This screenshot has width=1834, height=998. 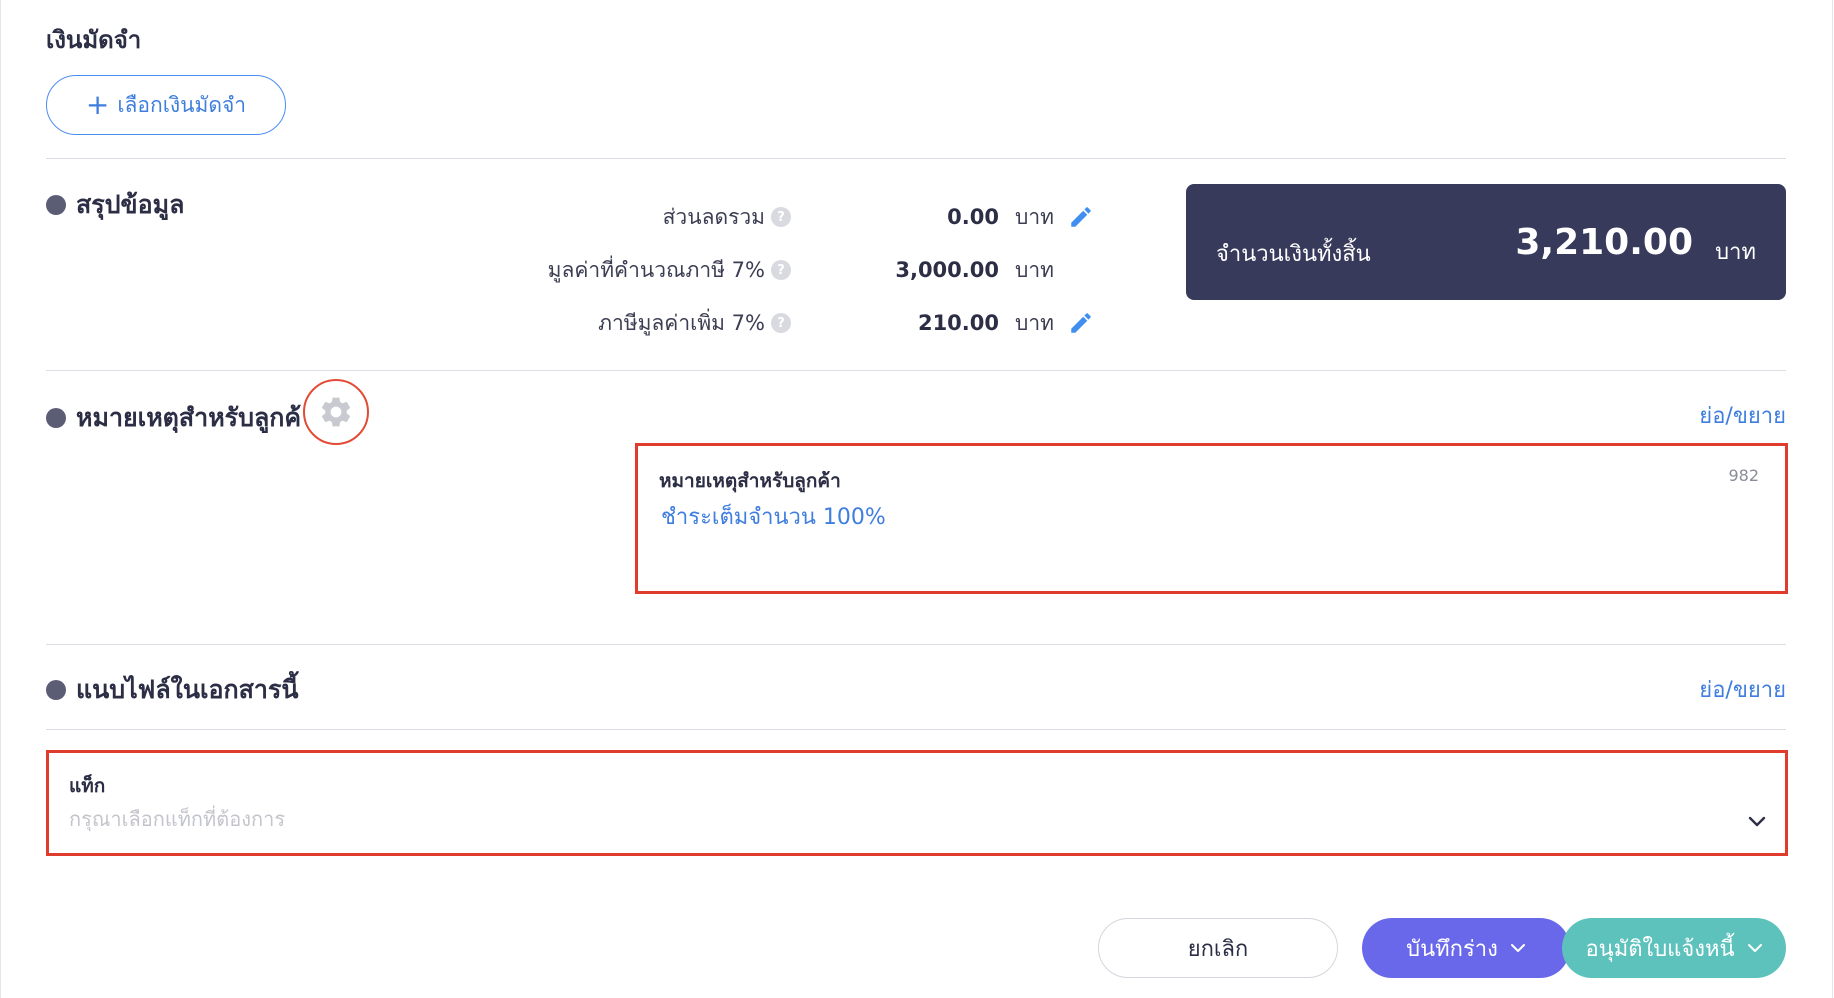 I want to click on discount-label: ส่วนลดรวม ?, so click(x=727, y=217).